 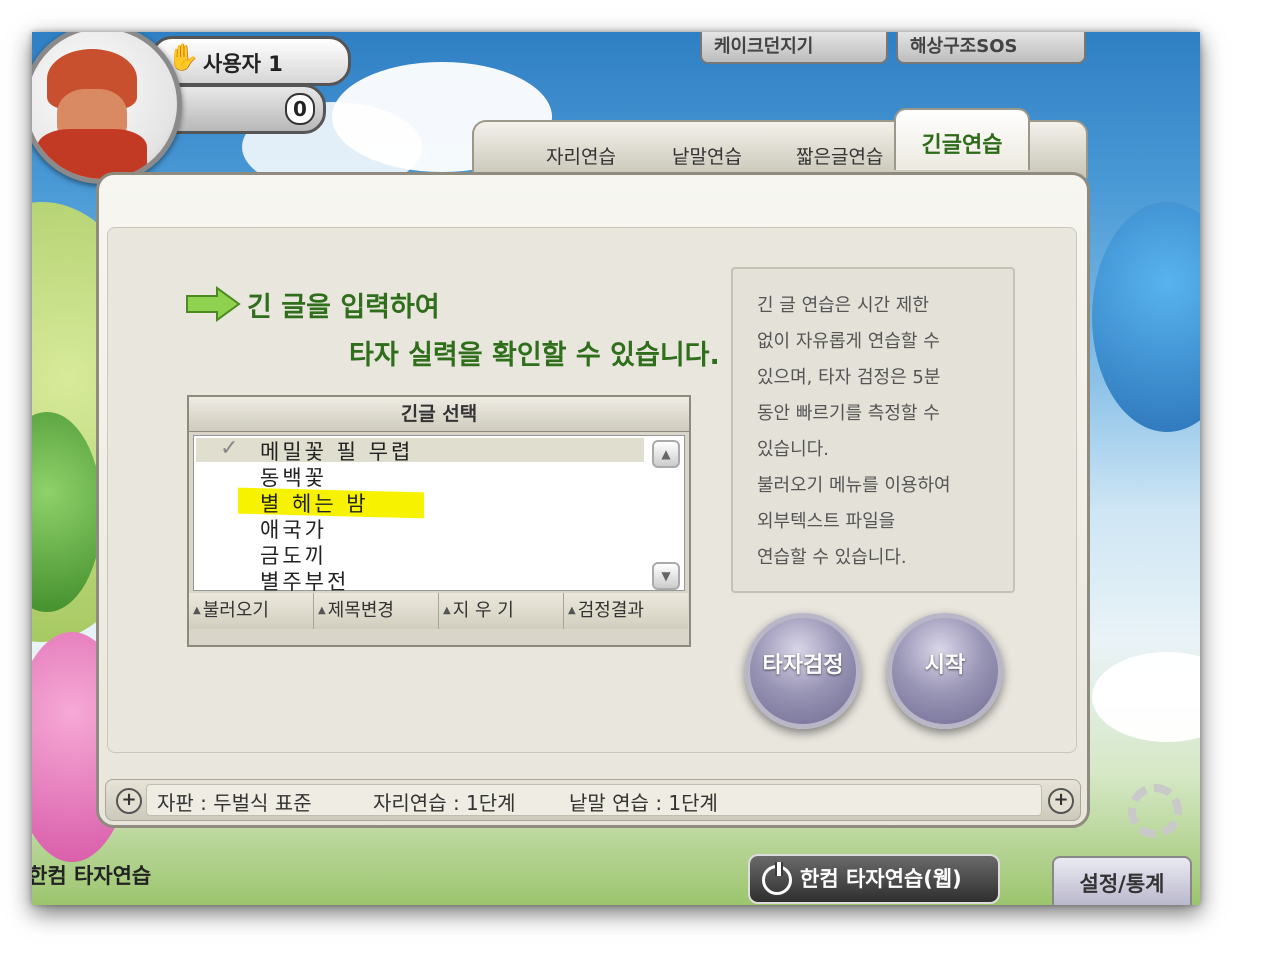 What do you see at coordinates (803, 671) in the screenshot?
I see `typing-test-button: 타자검정` at bounding box center [803, 671].